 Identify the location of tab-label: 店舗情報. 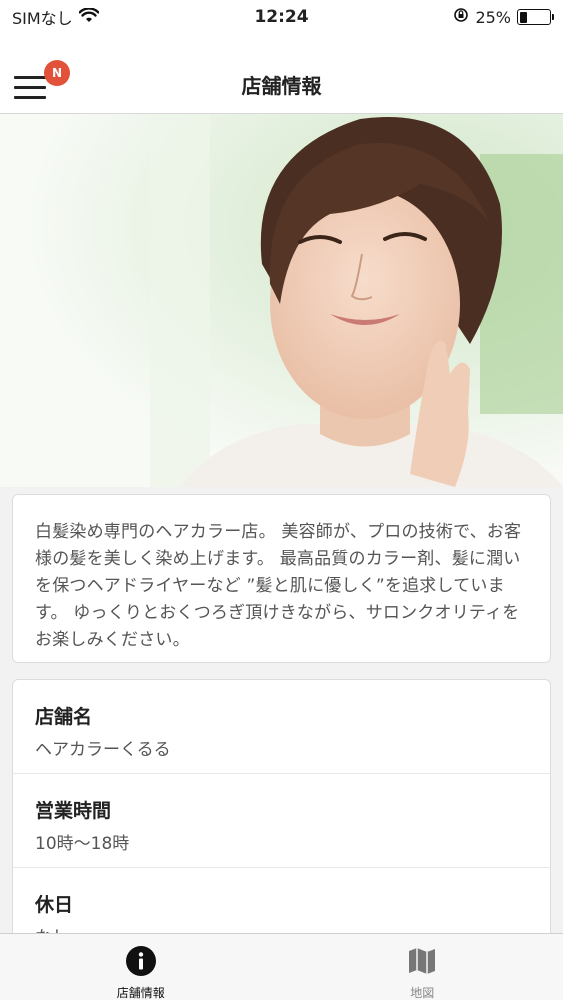
(140, 993).